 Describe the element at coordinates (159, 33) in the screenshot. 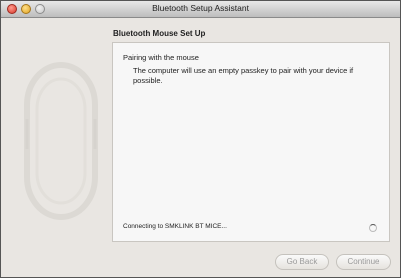

I see `page-title: Bluetooth Mouse Set Up` at that location.